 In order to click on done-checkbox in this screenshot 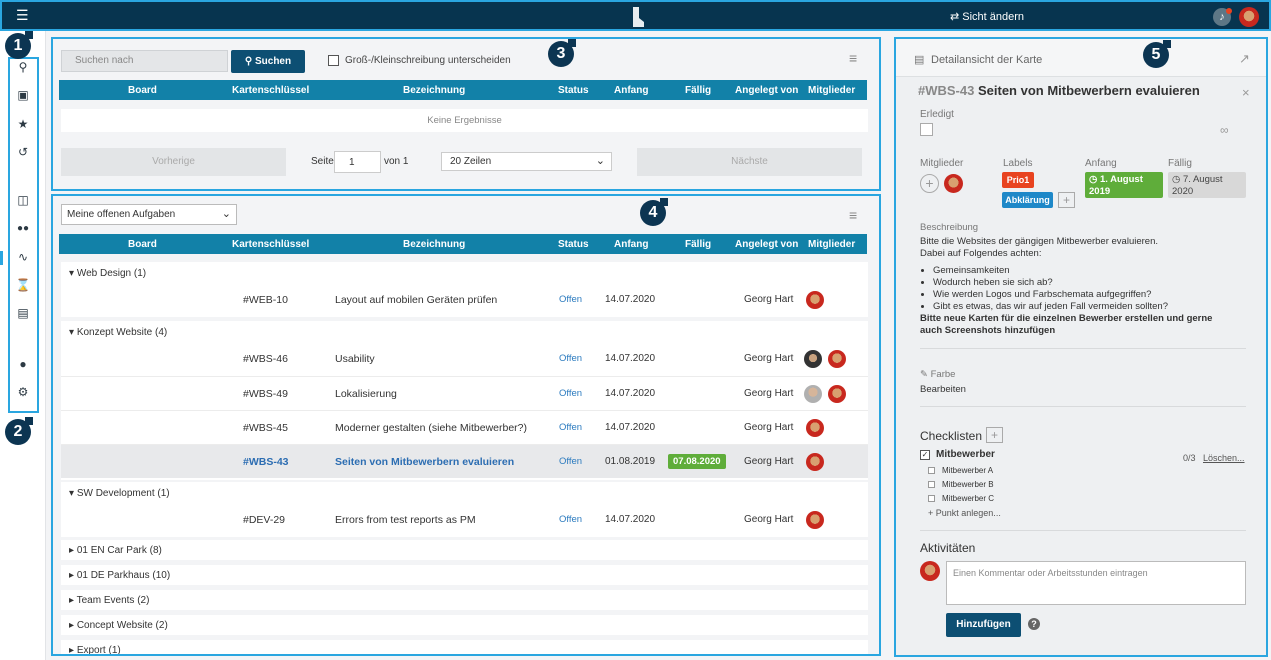, I will do `click(926, 129)`.